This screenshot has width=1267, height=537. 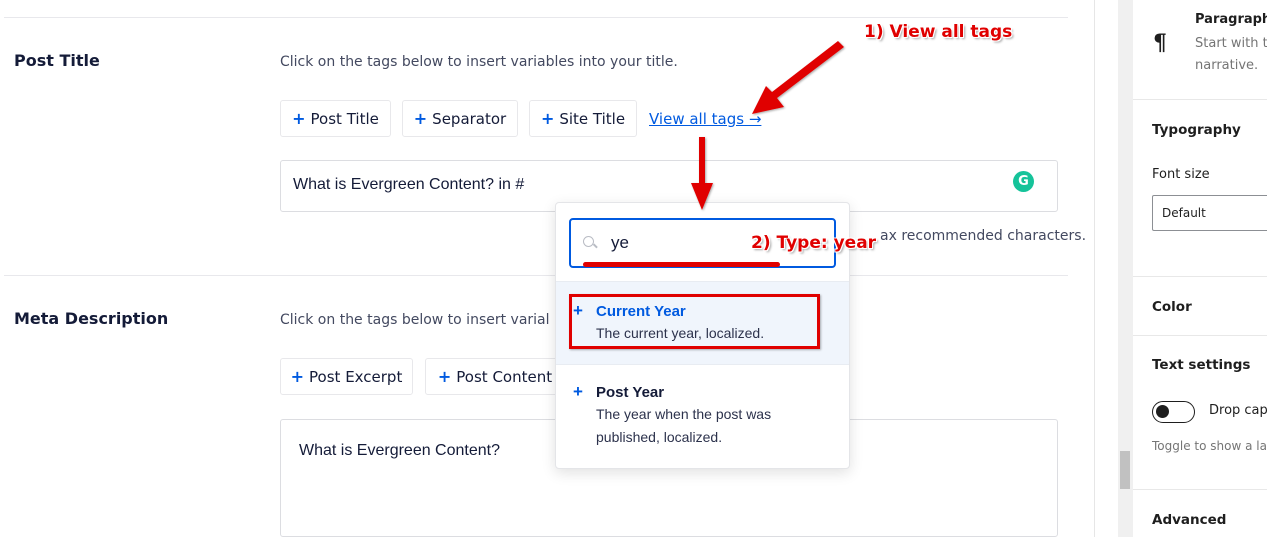 What do you see at coordinates (1173, 412) in the screenshot?
I see `drop-cap-toggle` at bounding box center [1173, 412].